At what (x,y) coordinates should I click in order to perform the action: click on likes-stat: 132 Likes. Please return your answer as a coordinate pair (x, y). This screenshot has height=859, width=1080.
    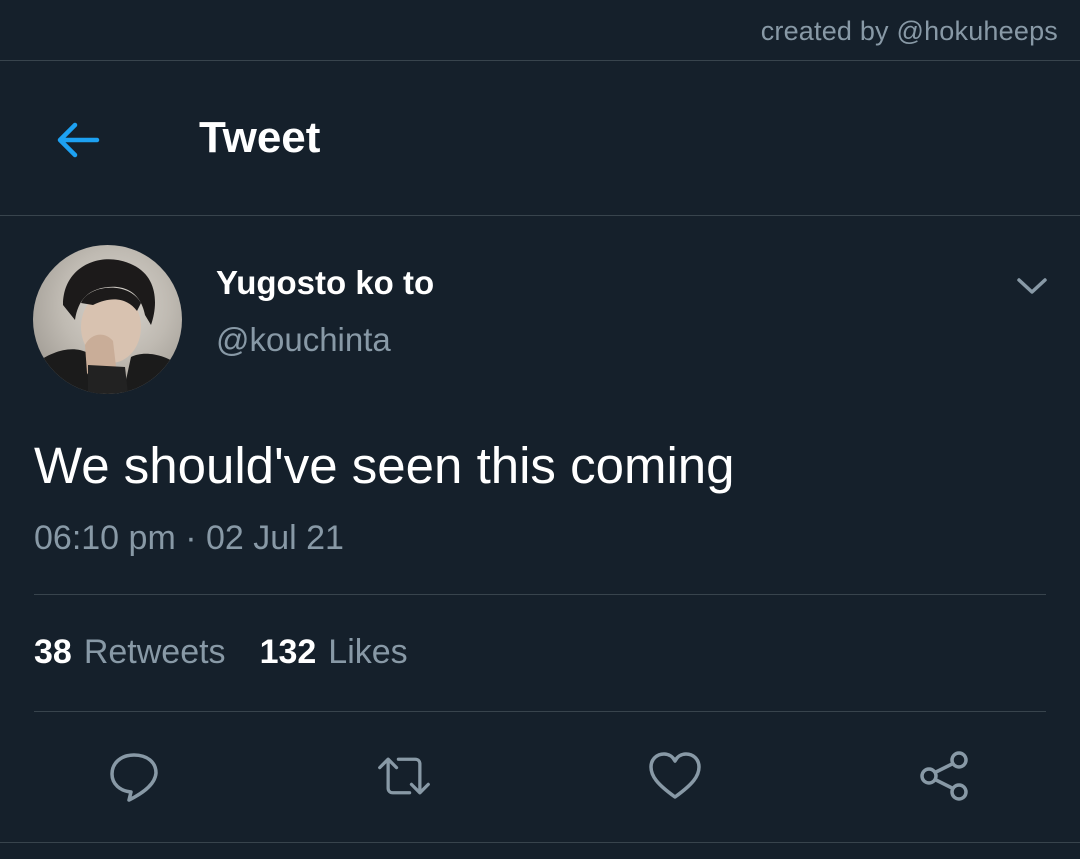
    Looking at the image, I should click on (334, 652).